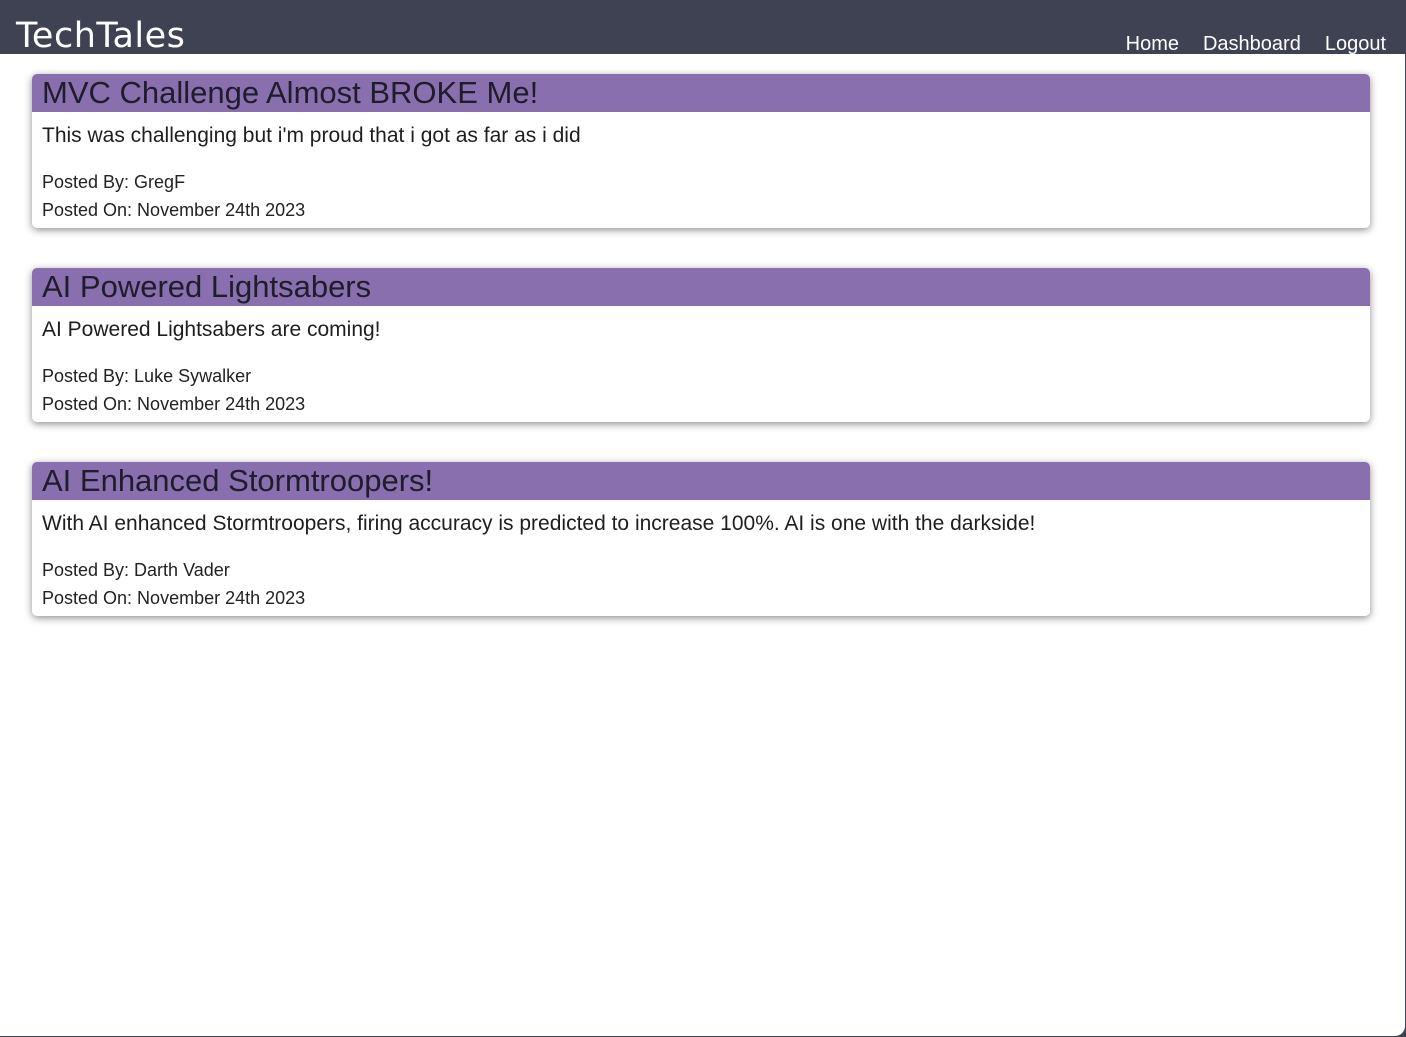 The height and width of the screenshot is (1037, 1406). Describe the element at coordinates (703, 28) in the screenshot. I see `site-header: TechTales Home Dashboard Logout` at that location.